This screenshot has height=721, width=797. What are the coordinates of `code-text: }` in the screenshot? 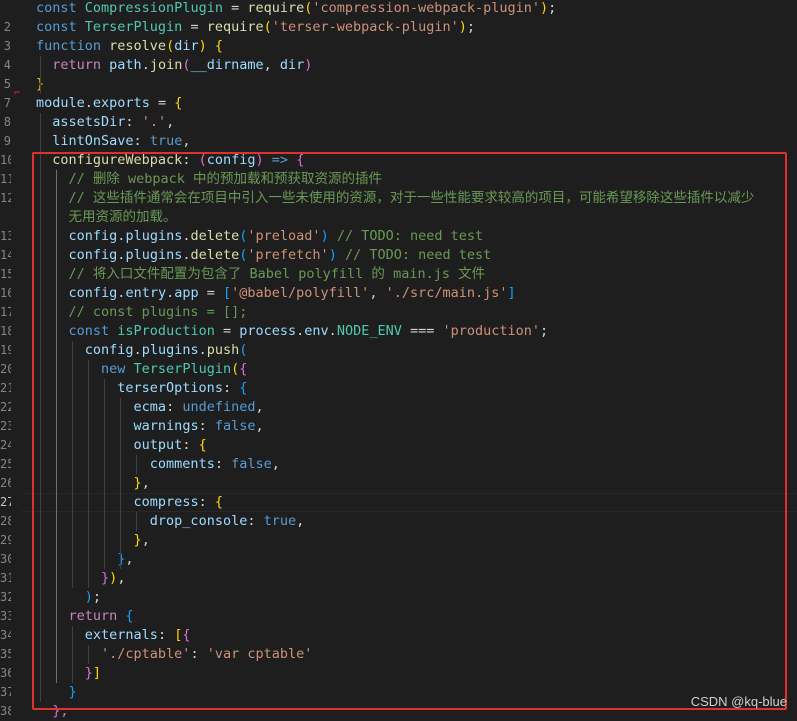 It's located at (56, 692).